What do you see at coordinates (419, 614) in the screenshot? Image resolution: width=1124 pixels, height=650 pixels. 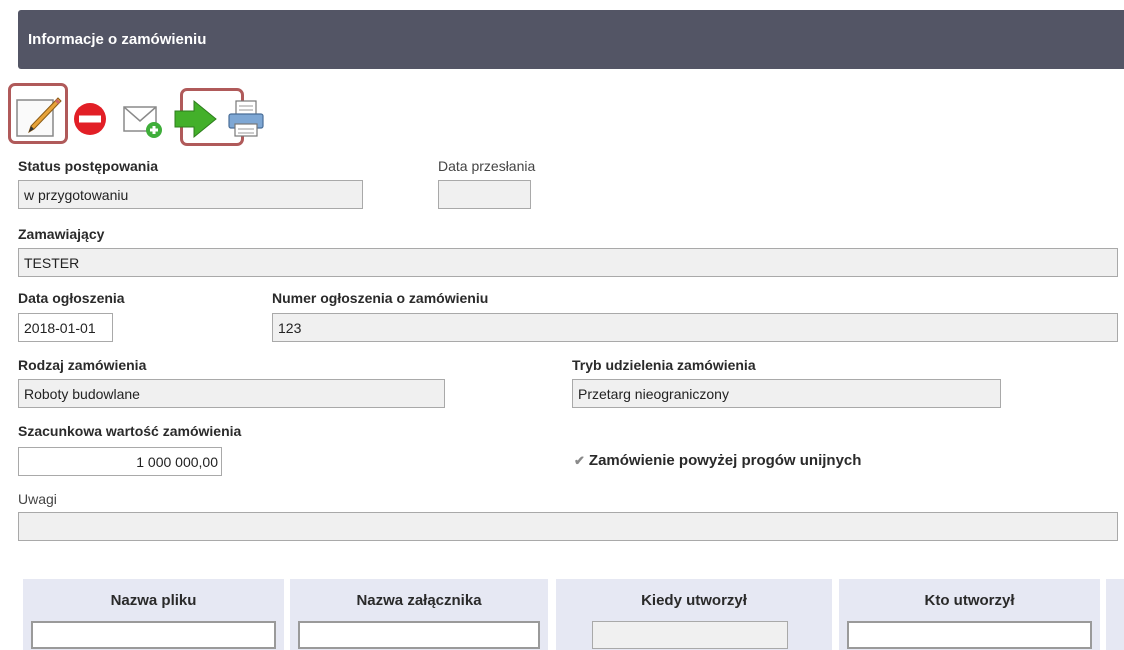 I see `column-header-attachment-name: Nazwa załącznika` at bounding box center [419, 614].